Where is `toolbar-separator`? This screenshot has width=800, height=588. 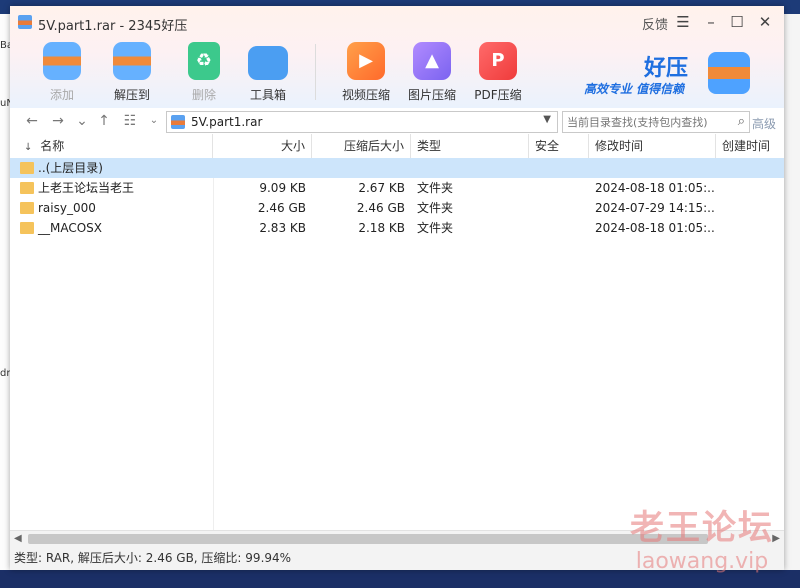 toolbar-separator is located at coordinates (315, 72).